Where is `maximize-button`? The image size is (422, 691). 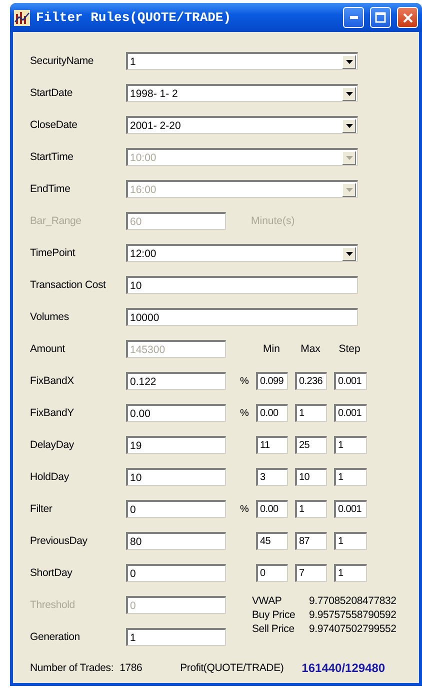 maximize-button is located at coordinates (380, 17).